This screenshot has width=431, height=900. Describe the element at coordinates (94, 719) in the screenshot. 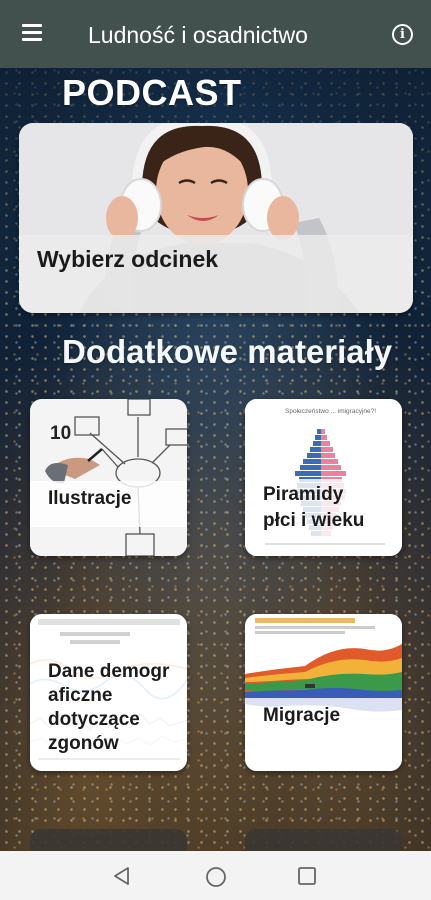

I see `tile-dane-label-line3: dotyczące` at that location.